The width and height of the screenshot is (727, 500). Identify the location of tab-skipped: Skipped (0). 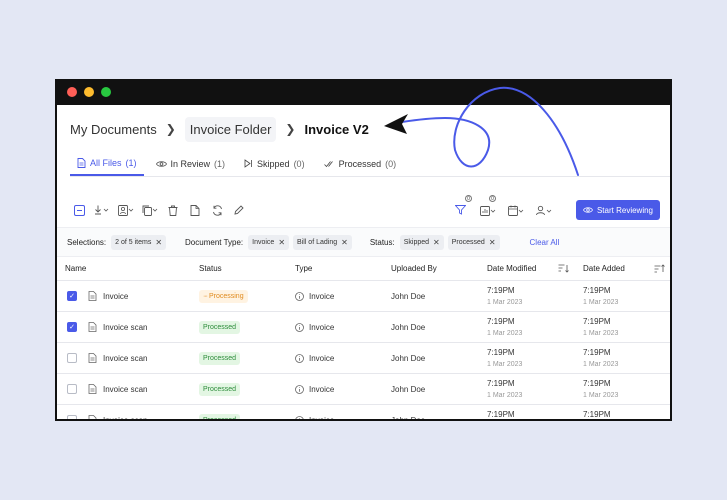
(274, 163).